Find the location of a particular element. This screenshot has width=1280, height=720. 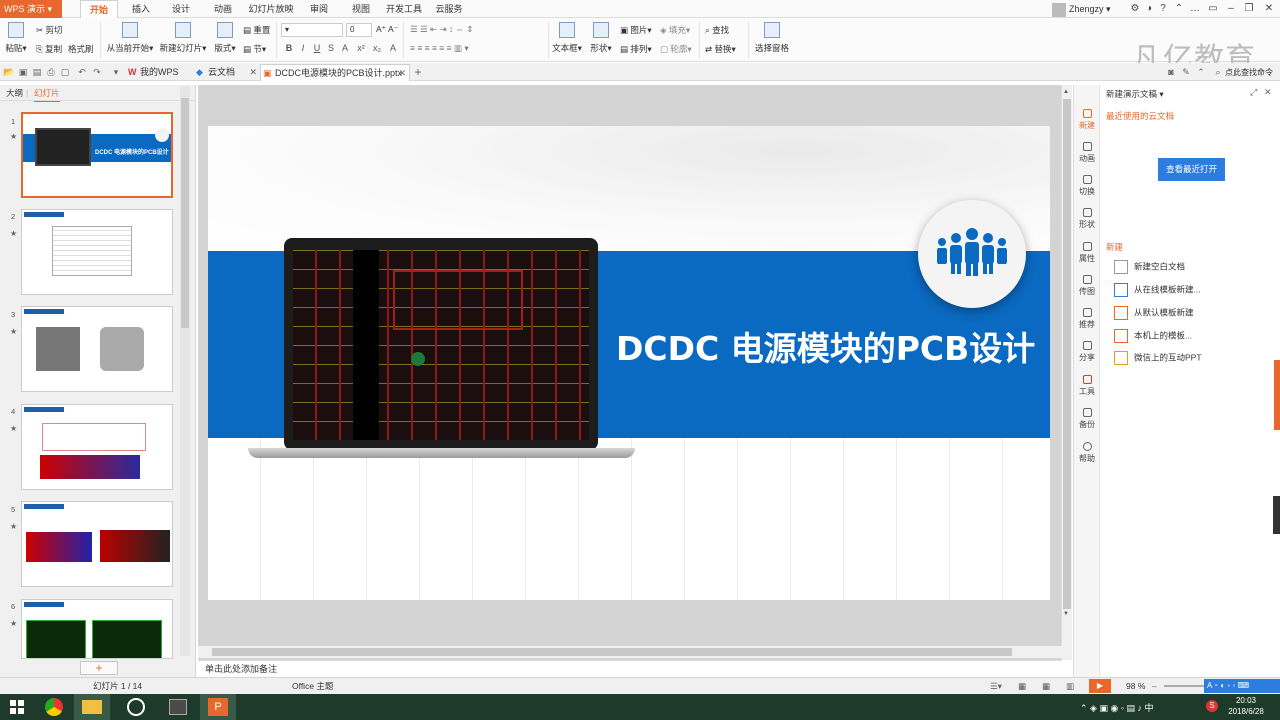

find-button: ⌕ 查找 is located at coordinates (717, 30).